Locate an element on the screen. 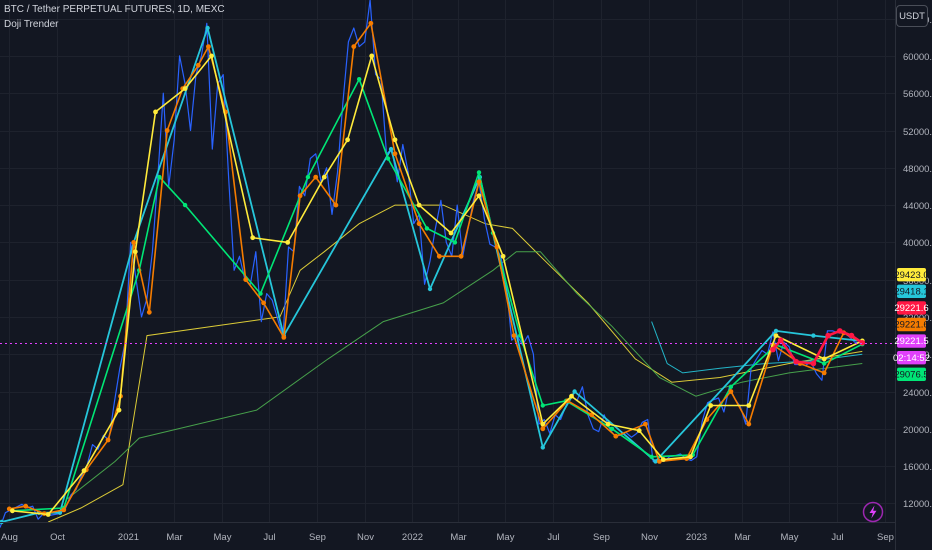 The height and width of the screenshot is (550, 932). y-tick-label: 16000.0 is located at coordinates (917, 467).